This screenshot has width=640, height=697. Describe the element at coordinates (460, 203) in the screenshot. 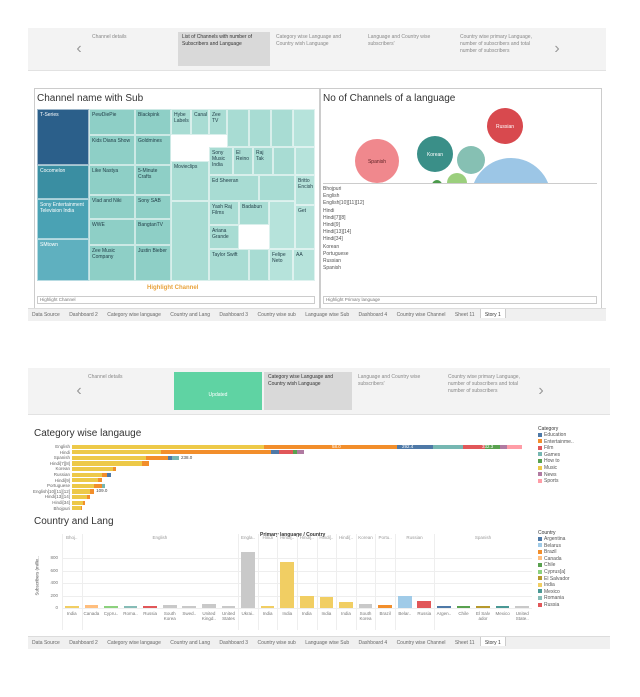

I see `language-item: English[10][11][12]` at that location.